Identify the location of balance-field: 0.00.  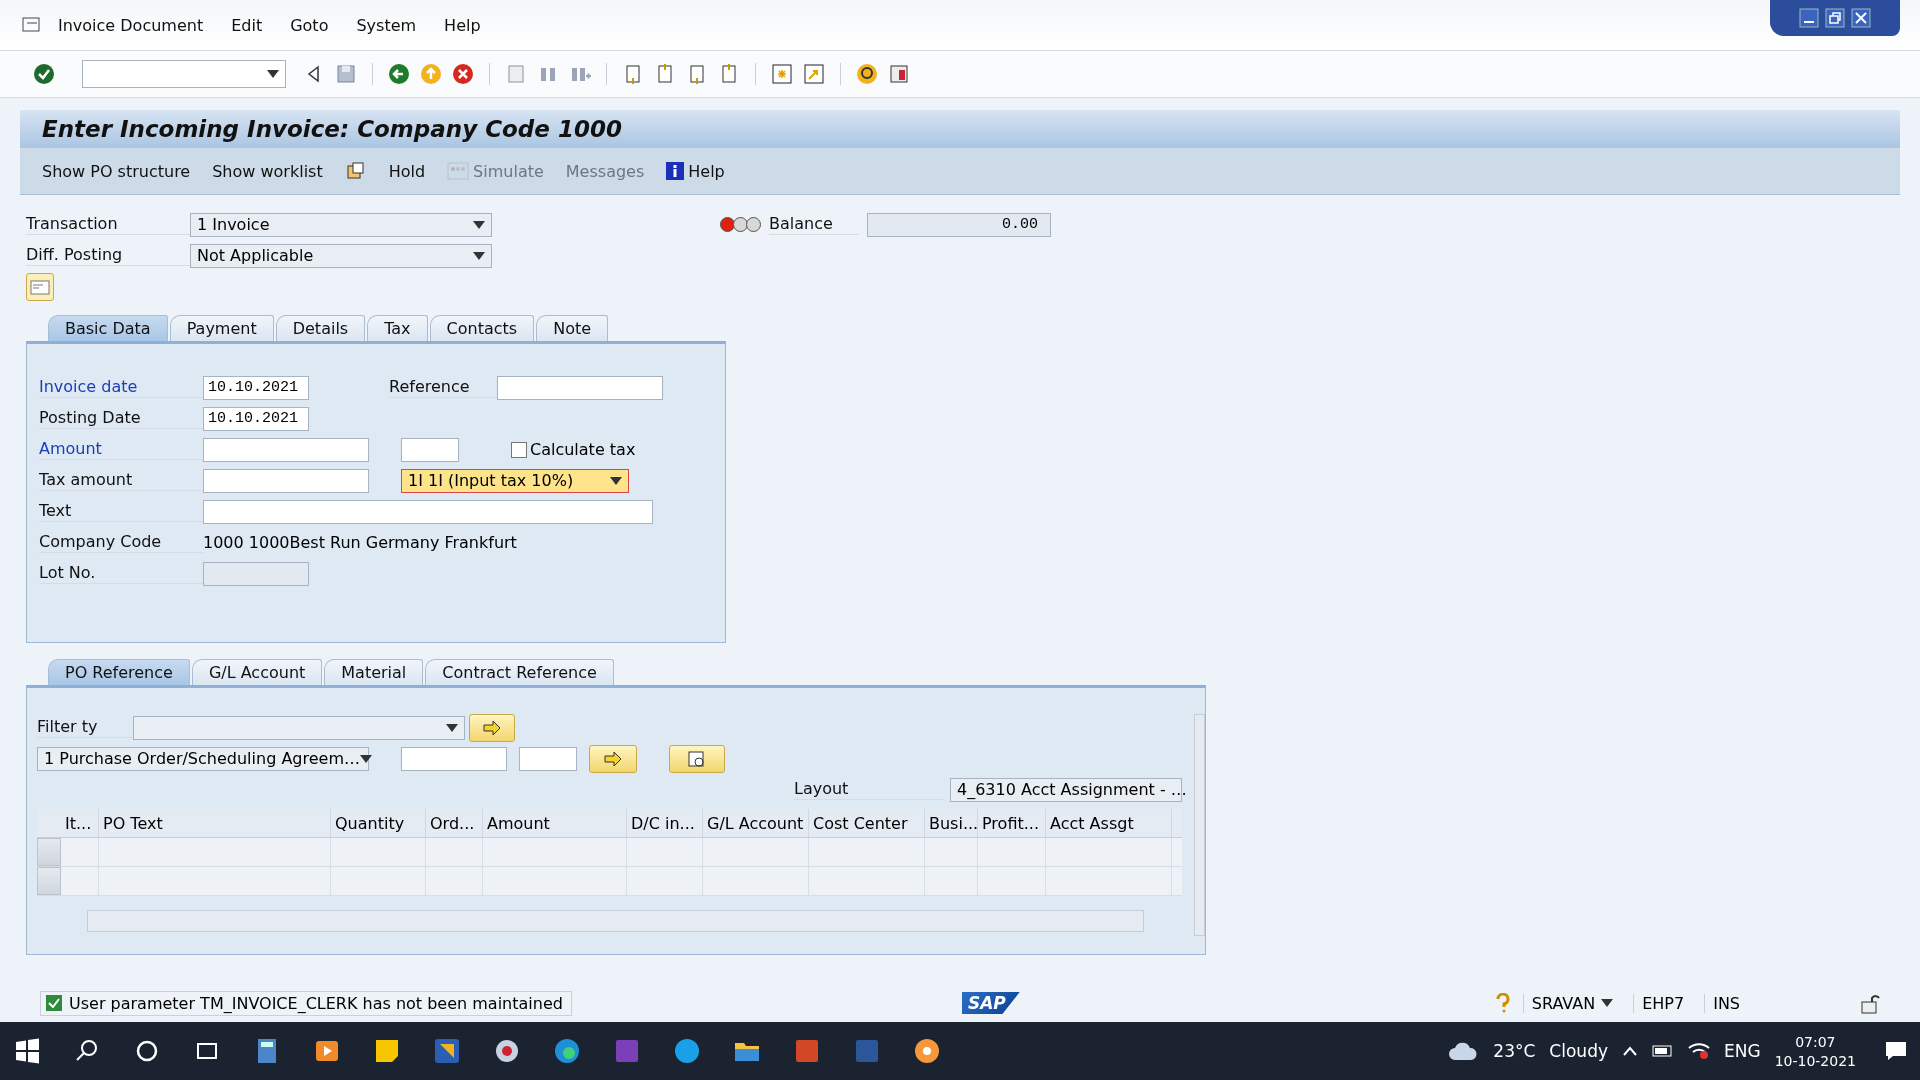
(959, 224).